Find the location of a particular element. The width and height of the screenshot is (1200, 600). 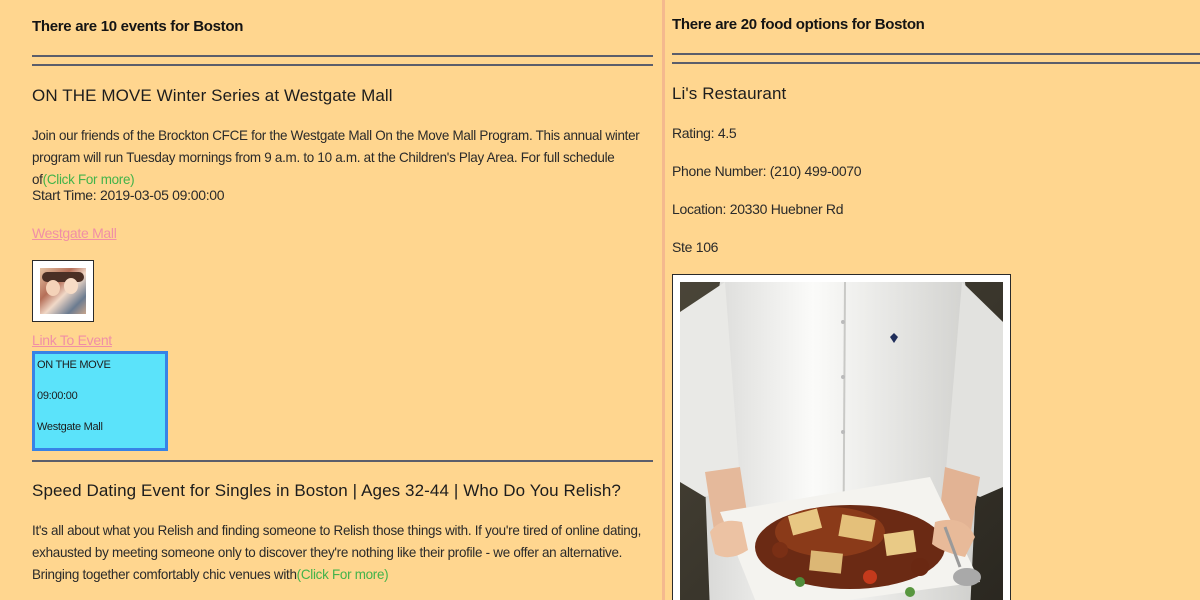

chef-with-dish-illustration is located at coordinates (841, 441).